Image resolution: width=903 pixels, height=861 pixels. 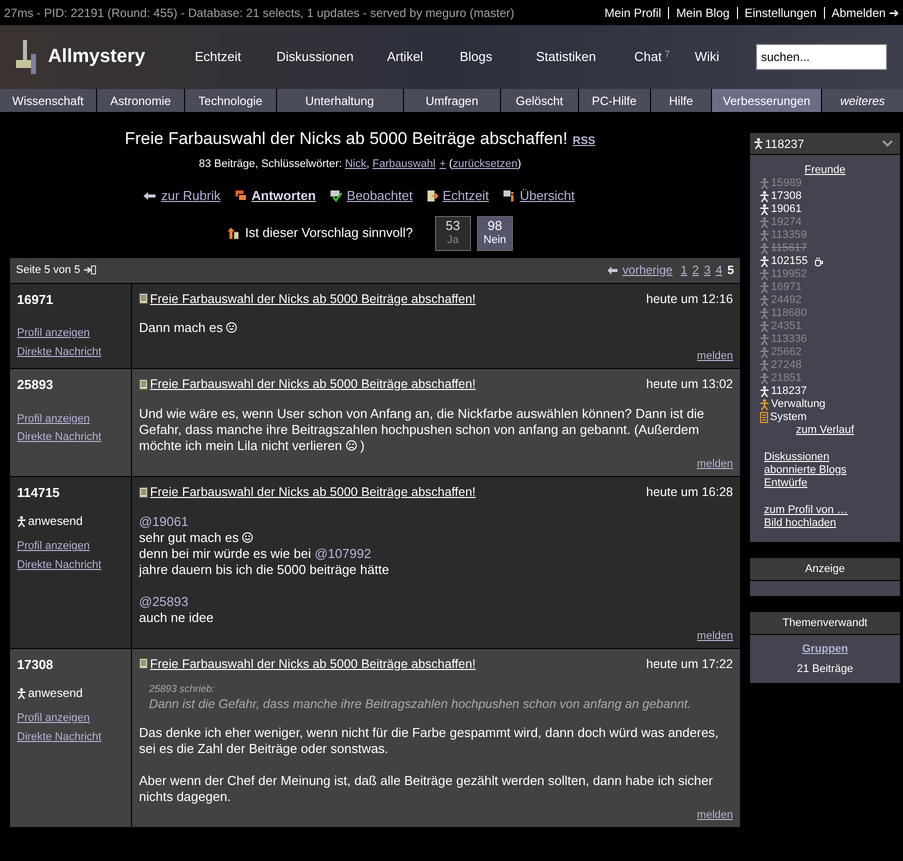 I want to click on friend-link: 17308, so click(x=786, y=196).